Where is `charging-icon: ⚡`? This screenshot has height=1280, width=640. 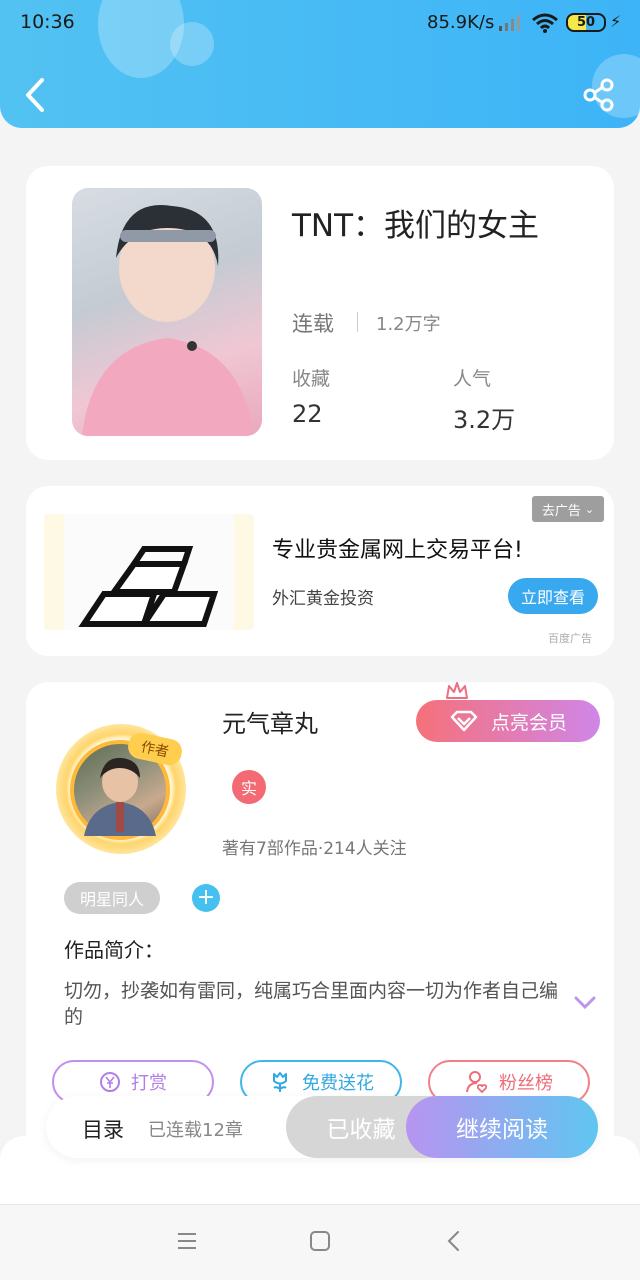
charging-icon: ⚡ is located at coordinates (616, 21).